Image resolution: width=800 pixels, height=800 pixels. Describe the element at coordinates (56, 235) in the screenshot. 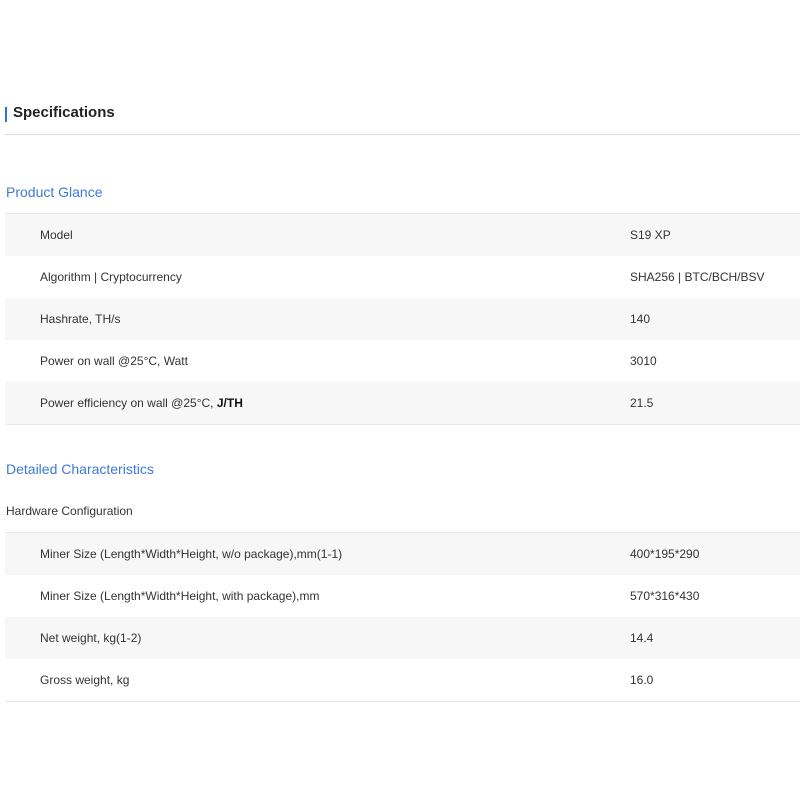

I see `spec-label: Model` at that location.